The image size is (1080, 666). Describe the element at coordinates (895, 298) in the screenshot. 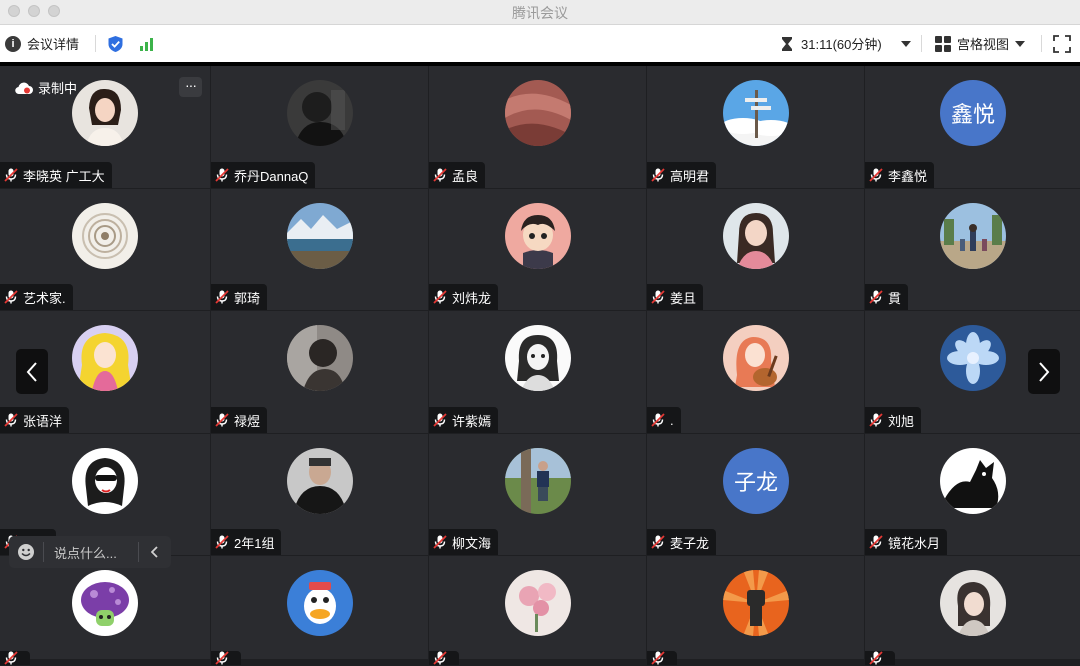

I see `participant-name: 貫` at that location.